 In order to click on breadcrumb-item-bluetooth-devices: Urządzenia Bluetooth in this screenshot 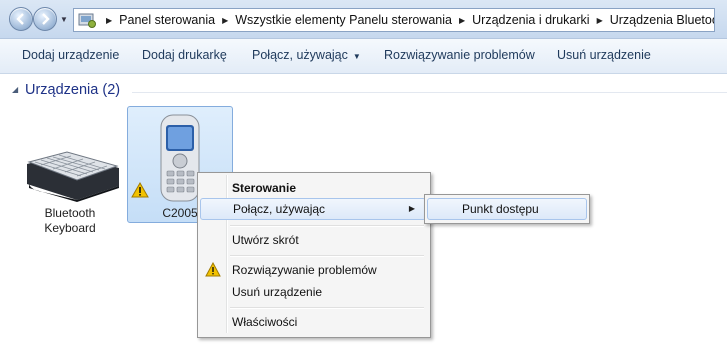, I will do `click(662, 20)`.